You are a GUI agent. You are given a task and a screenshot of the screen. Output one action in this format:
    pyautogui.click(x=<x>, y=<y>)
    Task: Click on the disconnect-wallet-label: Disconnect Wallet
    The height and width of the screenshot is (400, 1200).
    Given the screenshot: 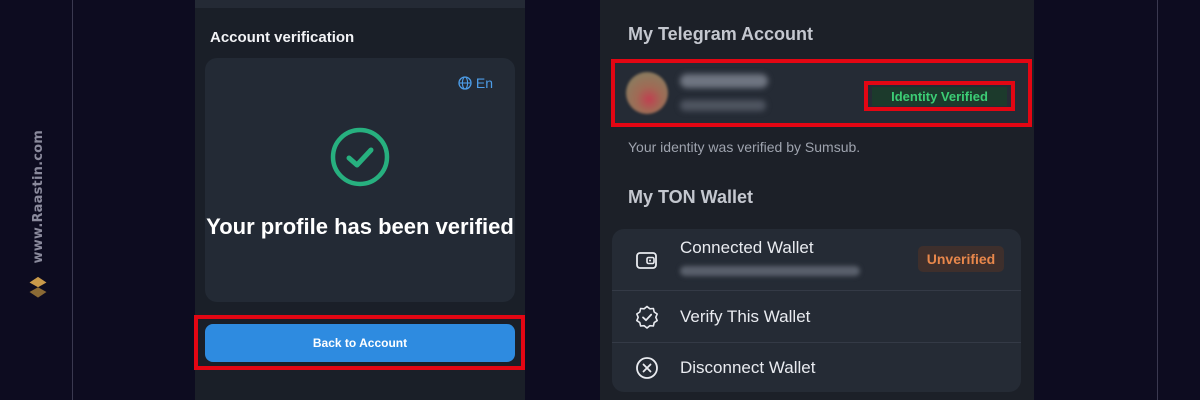 What is the action you would take?
    pyautogui.click(x=748, y=367)
    